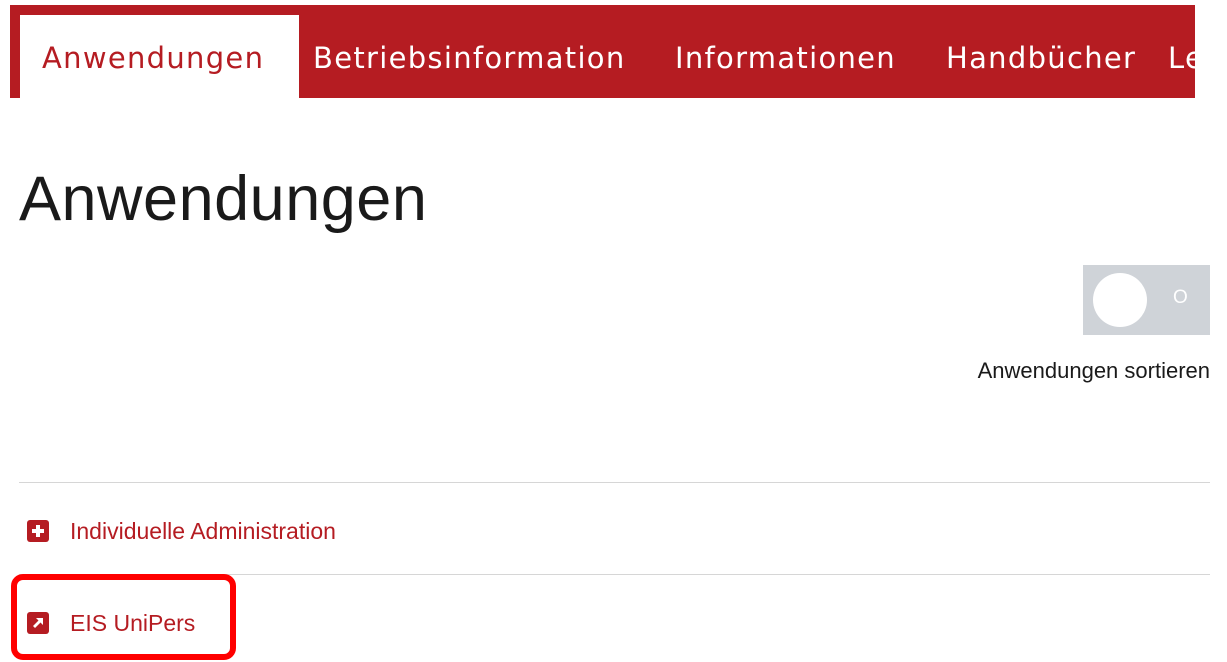  Describe the element at coordinates (1180, 297) in the screenshot. I see `toggle-state-indicator: O` at that location.